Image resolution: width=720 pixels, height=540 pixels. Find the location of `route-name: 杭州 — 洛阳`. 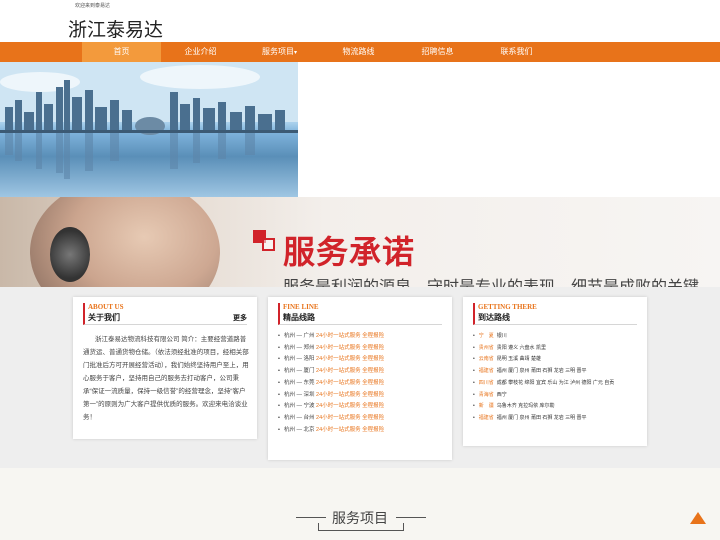

route-name: 杭州 — 洛阳 is located at coordinates (299, 359).